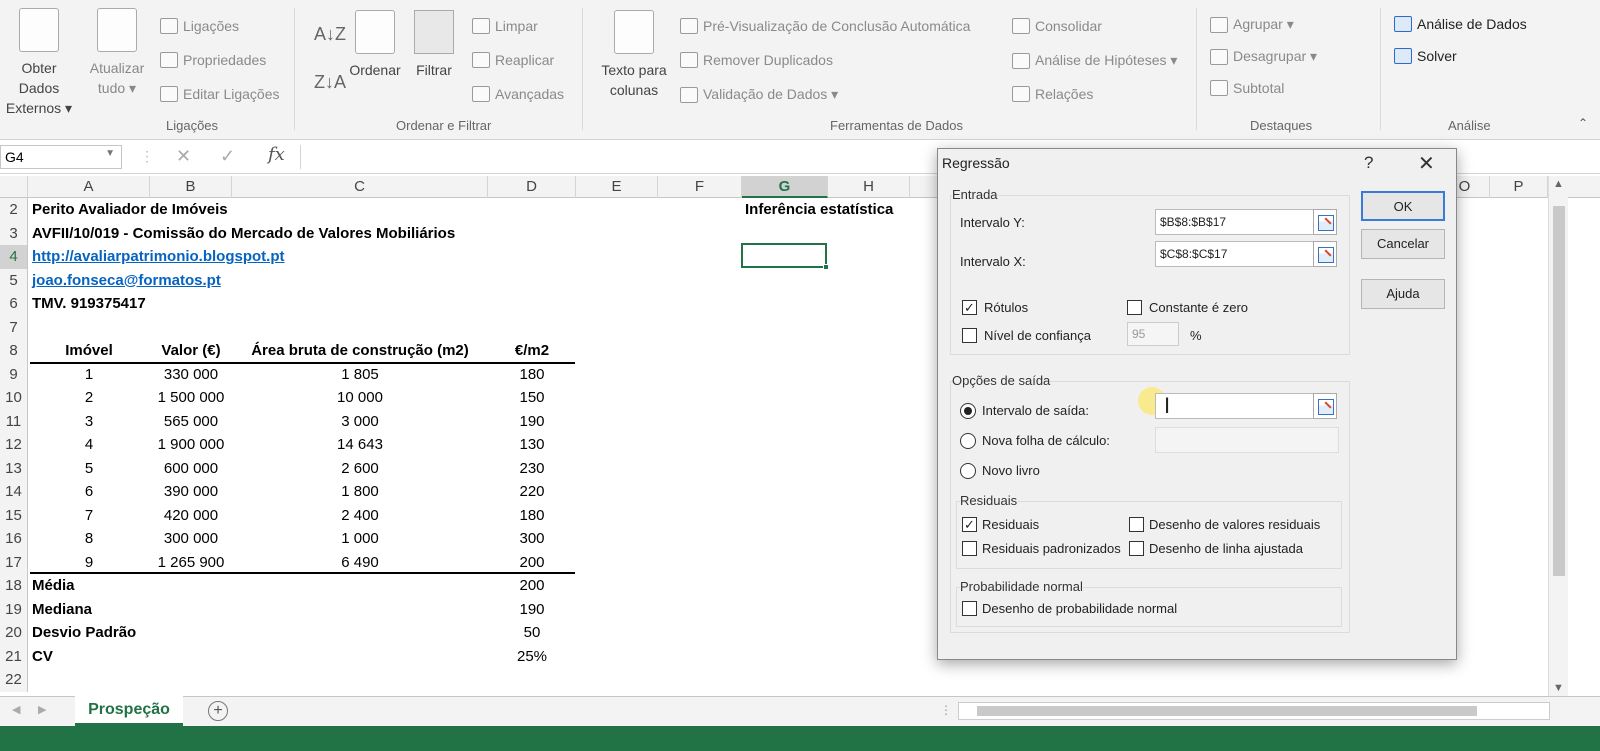 Image resolution: width=1600 pixels, height=751 pixels. What do you see at coordinates (14, 633) in the screenshot?
I see `row-header: 20` at bounding box center [14, 633].